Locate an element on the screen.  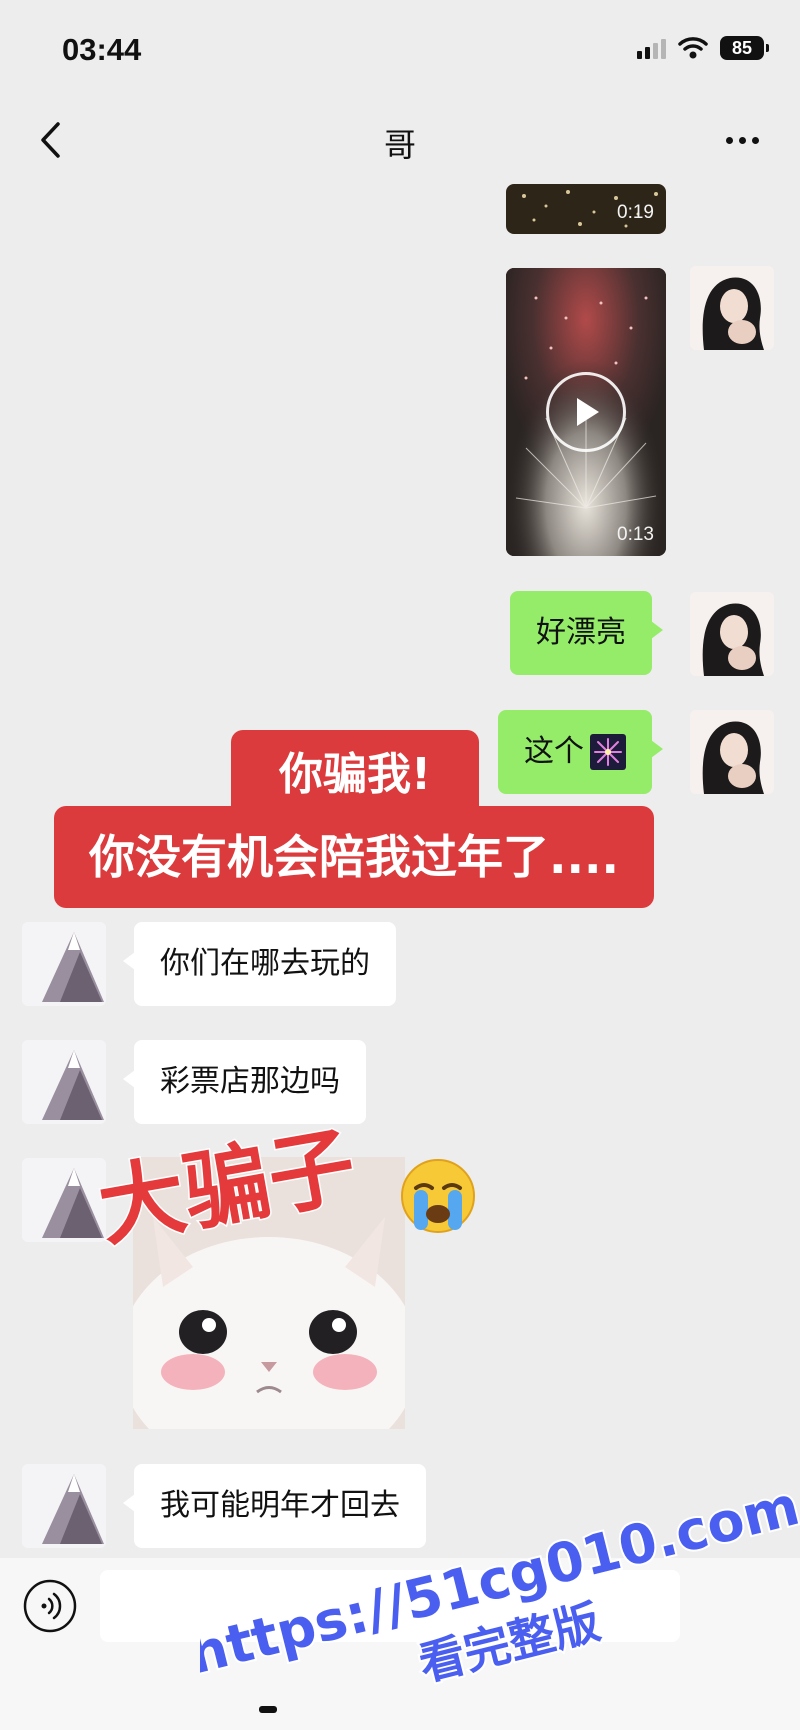
received-message-bubble: 彩票店那边吗 is located at coordinates (244, 1082).